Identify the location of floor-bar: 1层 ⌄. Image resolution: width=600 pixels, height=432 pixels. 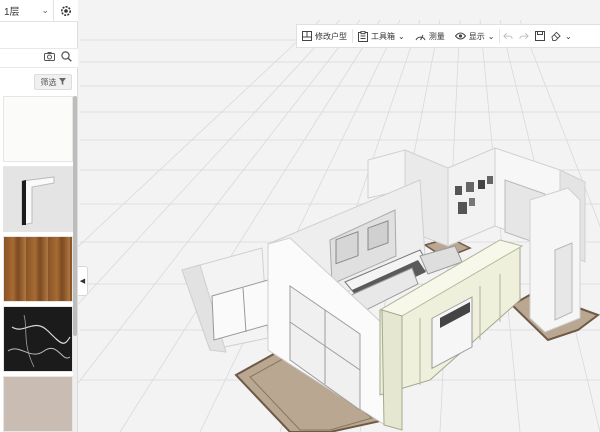
(39, 11).